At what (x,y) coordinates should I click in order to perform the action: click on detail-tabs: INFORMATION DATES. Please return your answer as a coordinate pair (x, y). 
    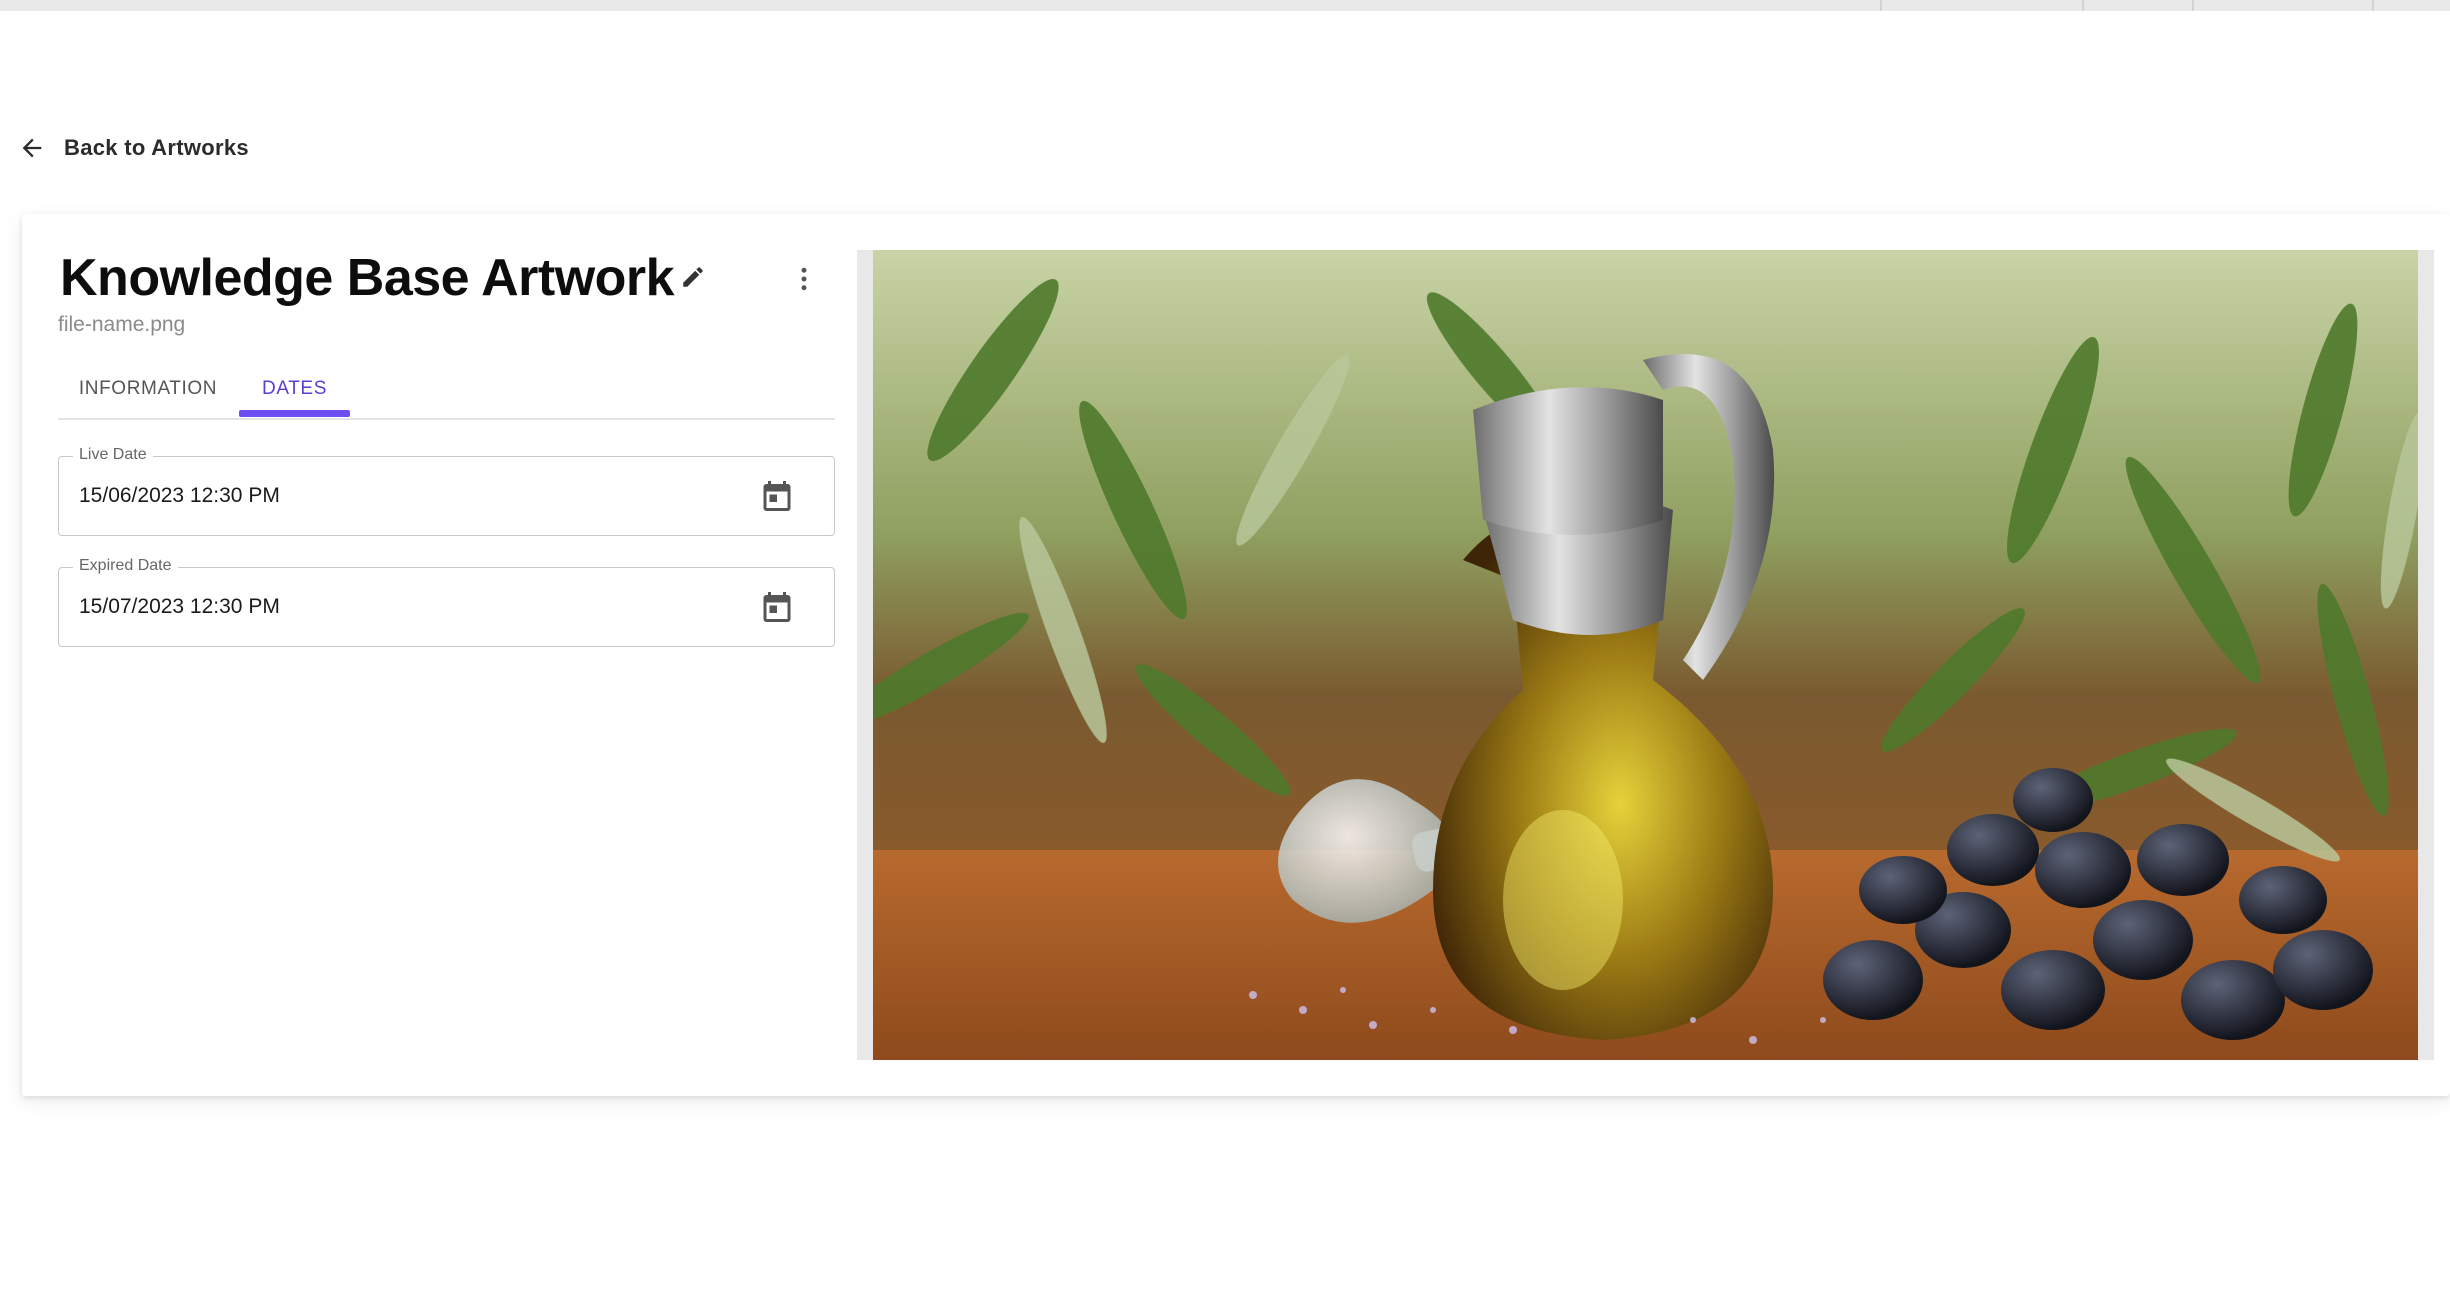
    Looking at the image, I should click on (446, 390).